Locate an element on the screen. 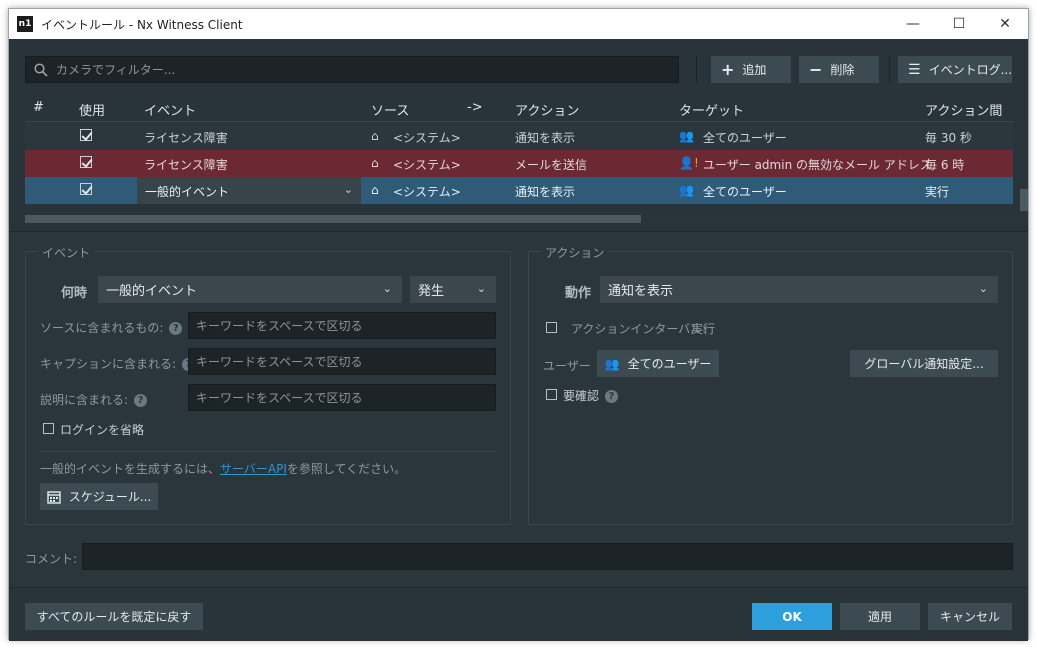 The image size is (1037, 647). col-number: # is located at coordinates (38, 107).